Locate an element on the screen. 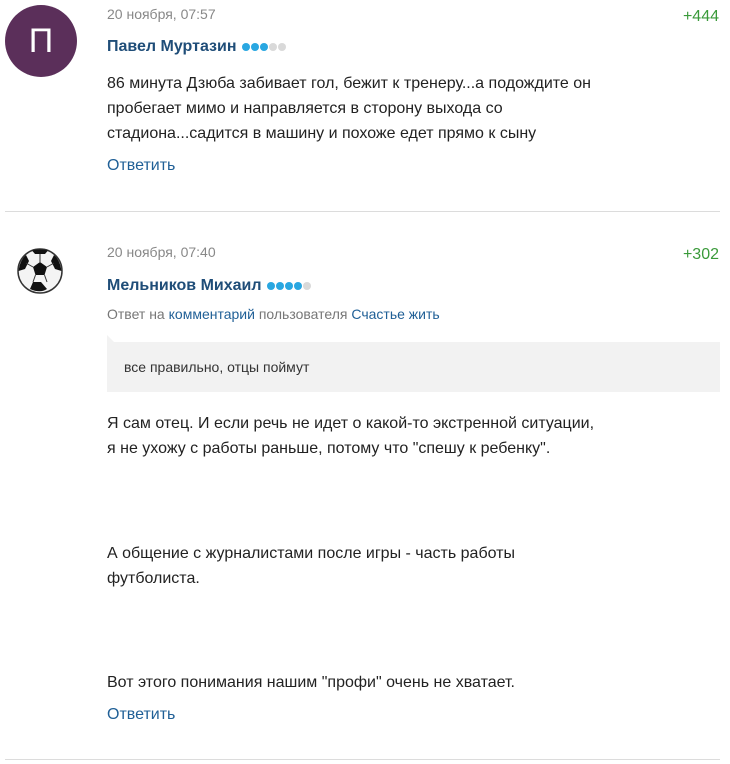  comment-author: Павел Муртазин is located at coordinates (196, 47).